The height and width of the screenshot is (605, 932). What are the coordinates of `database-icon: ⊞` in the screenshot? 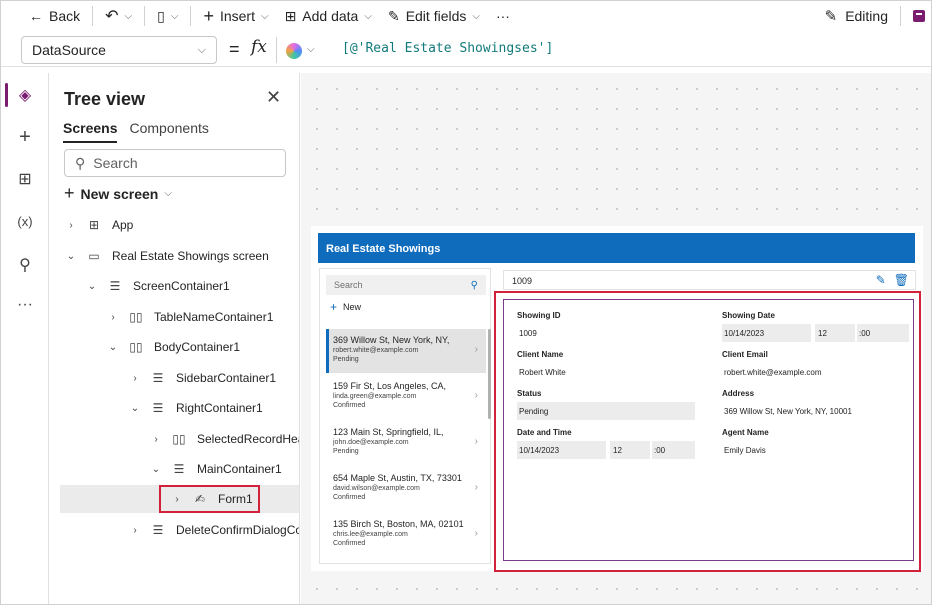 It's located at (290, 15).